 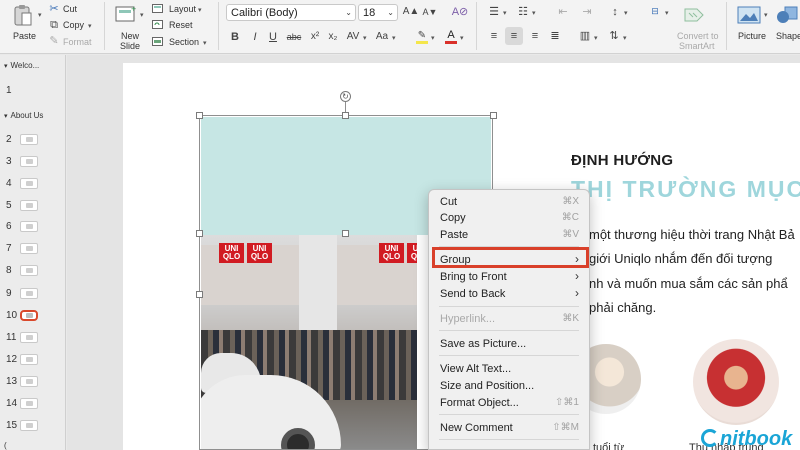 I want to click on italic-button: I, so click(x=255, y=37).